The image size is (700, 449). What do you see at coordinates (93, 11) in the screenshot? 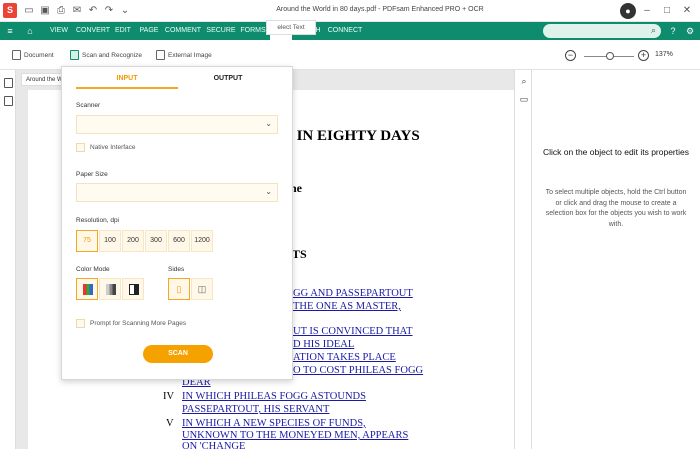
I see `undo-icon: ↶` at bounding box center [93, 11].